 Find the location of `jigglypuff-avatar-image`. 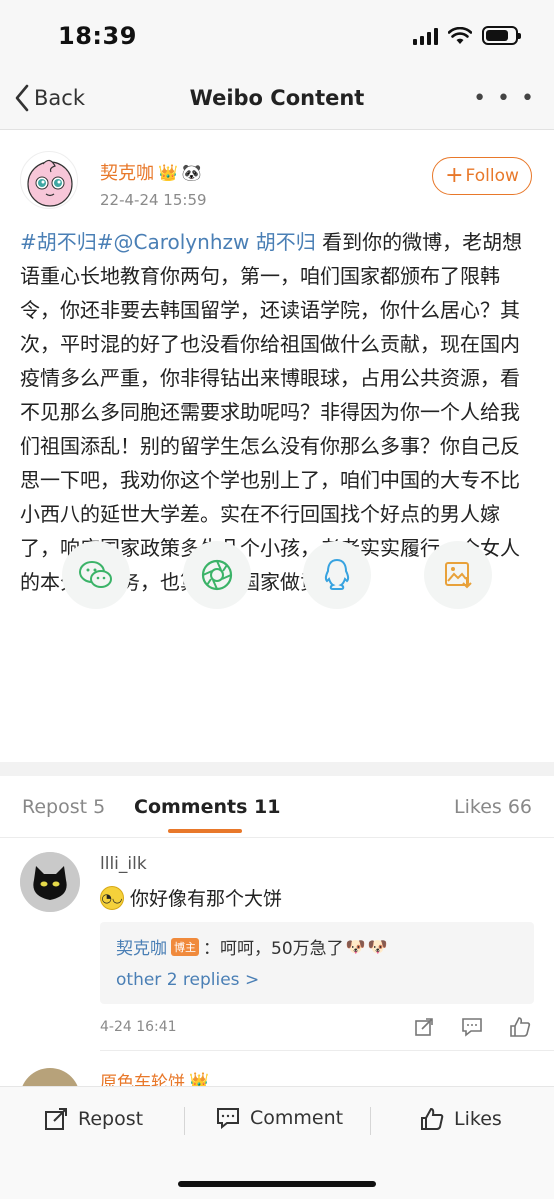

jigglypuff-avatar-image is located at coordinates (50, 183).